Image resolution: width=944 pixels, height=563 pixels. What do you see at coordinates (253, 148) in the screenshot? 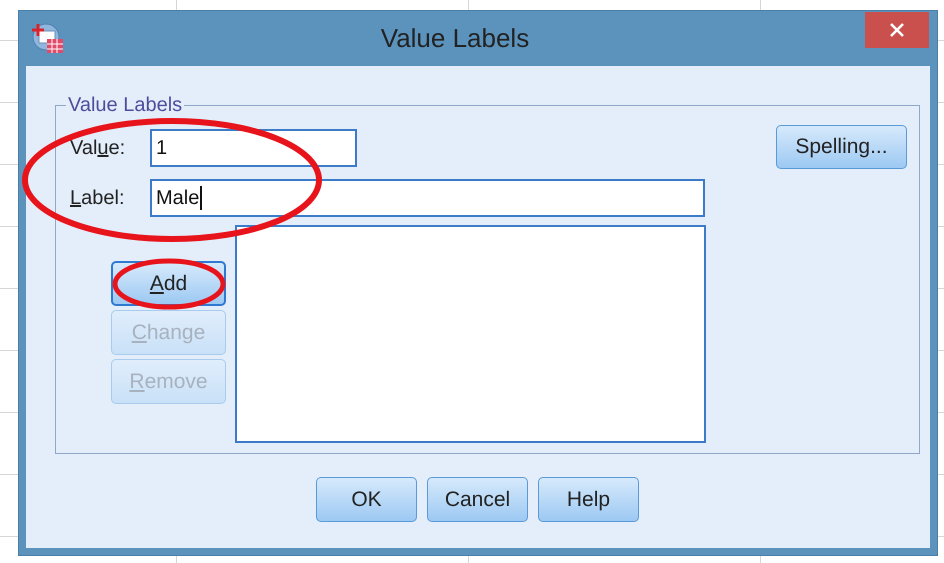
I see `input-field: 1` at bounding box center [253, 148].